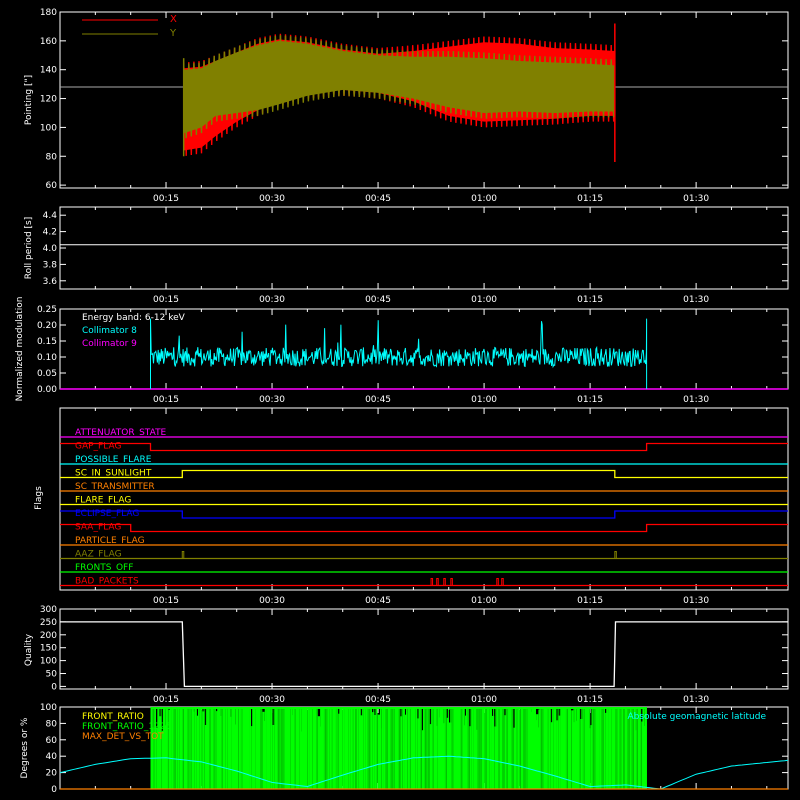 Image resolution: width=800 pixels, height=800 pixels. Describe the element at coordinates (52, 157) in the screenshot. I see `y-tick-label: 80` at that location.